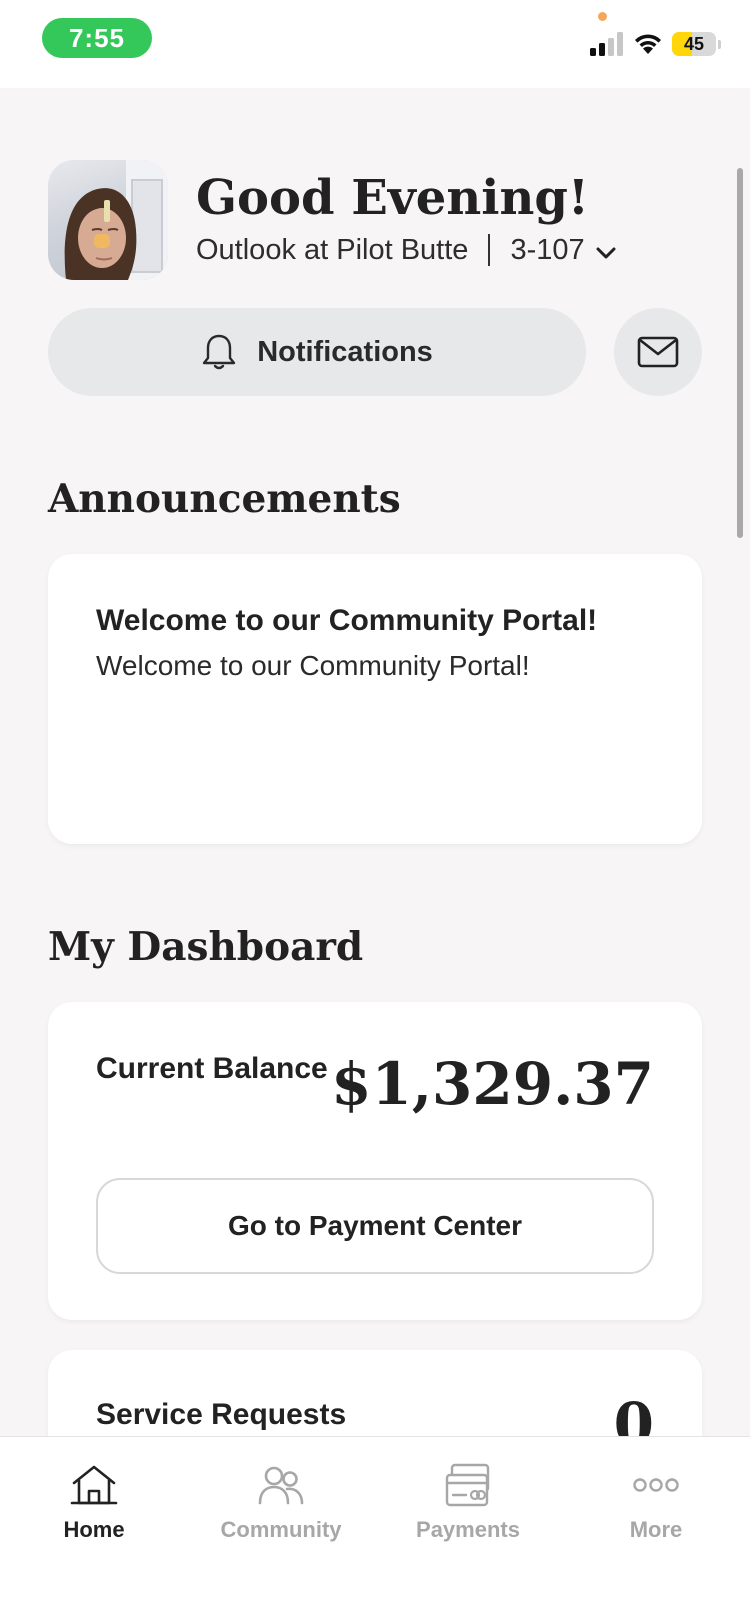 This screenshot has height=1624, width=750. I want to click on wifi-icon, so click(648, 44).